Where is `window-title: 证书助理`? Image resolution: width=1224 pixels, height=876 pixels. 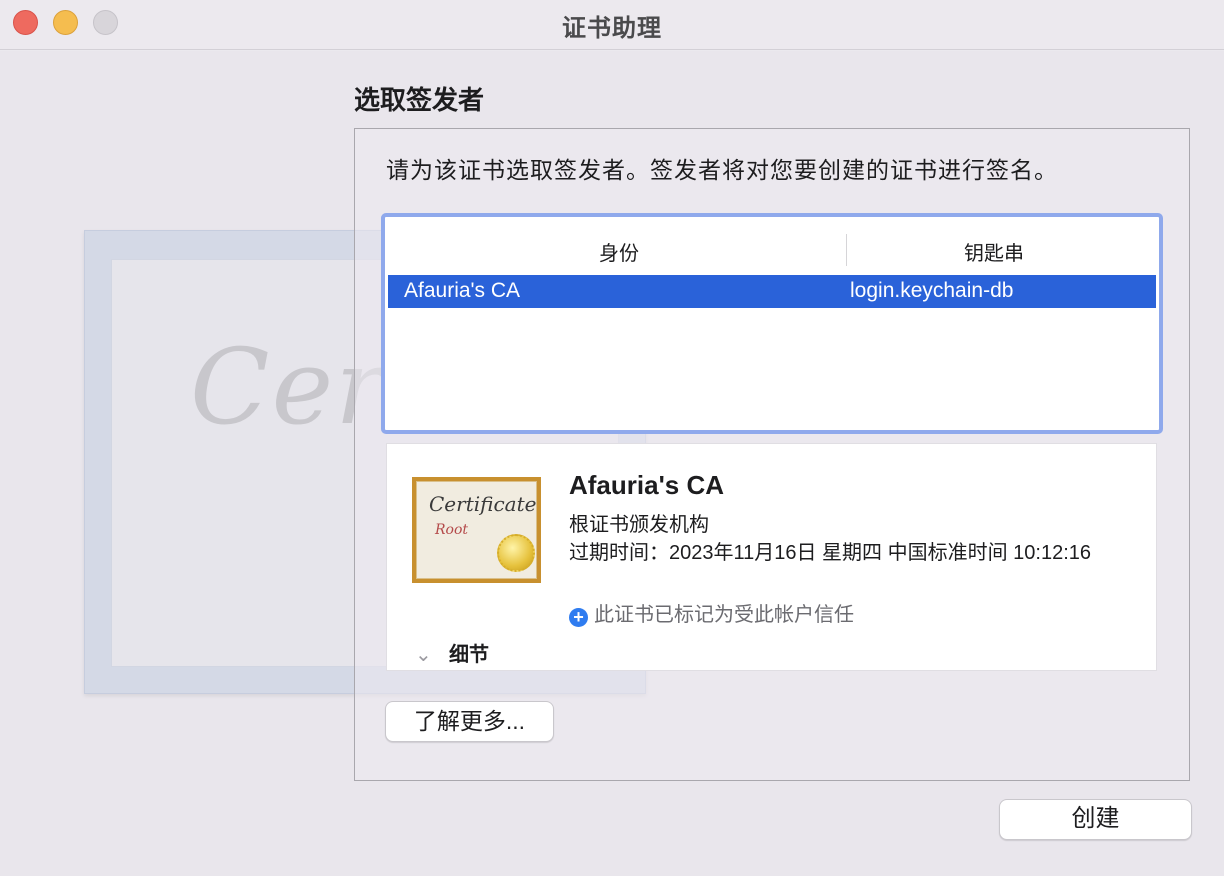
window-title: 证书助理 is located at coordinates (612, 28).